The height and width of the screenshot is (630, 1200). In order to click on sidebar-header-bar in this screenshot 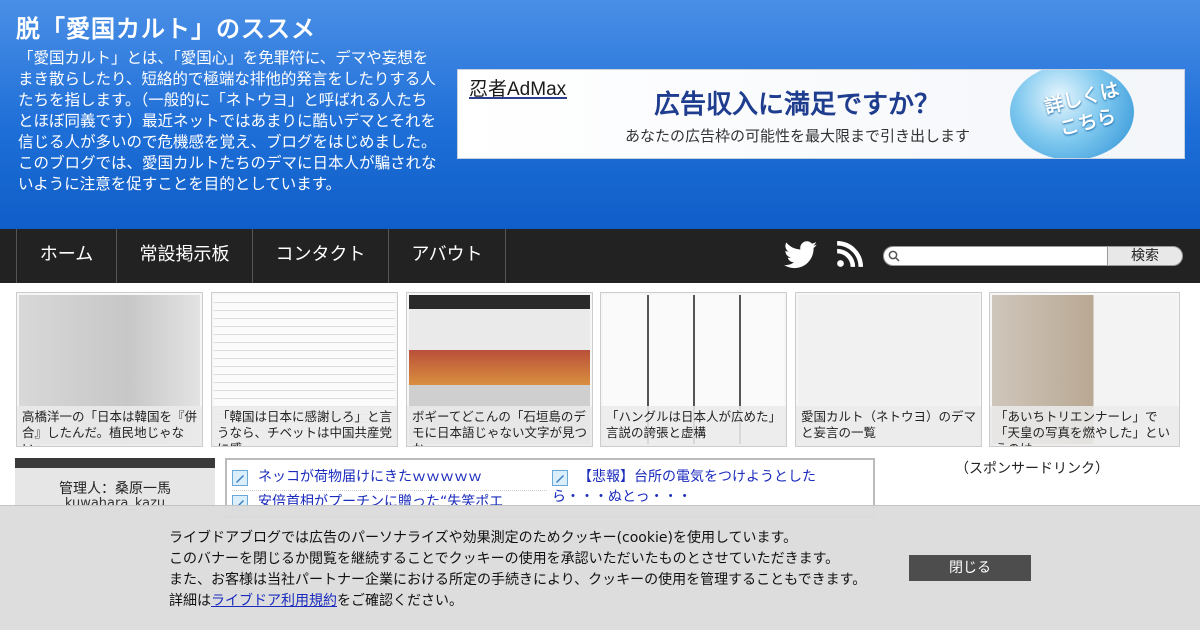, I will do `click(115, 463)`.